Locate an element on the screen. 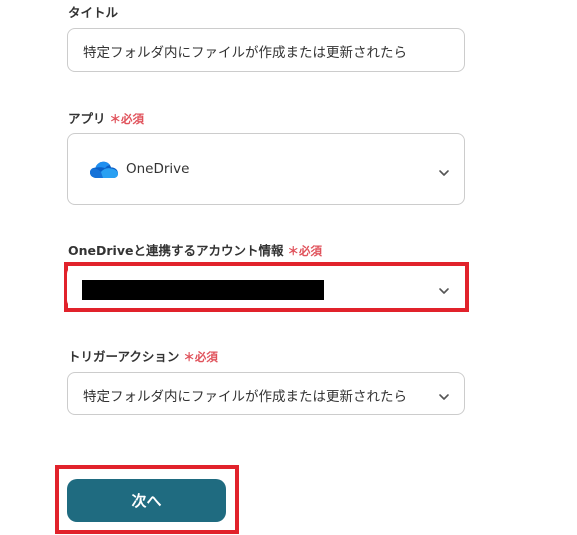  next-button: 次へ is located at coordinates (146, 500).